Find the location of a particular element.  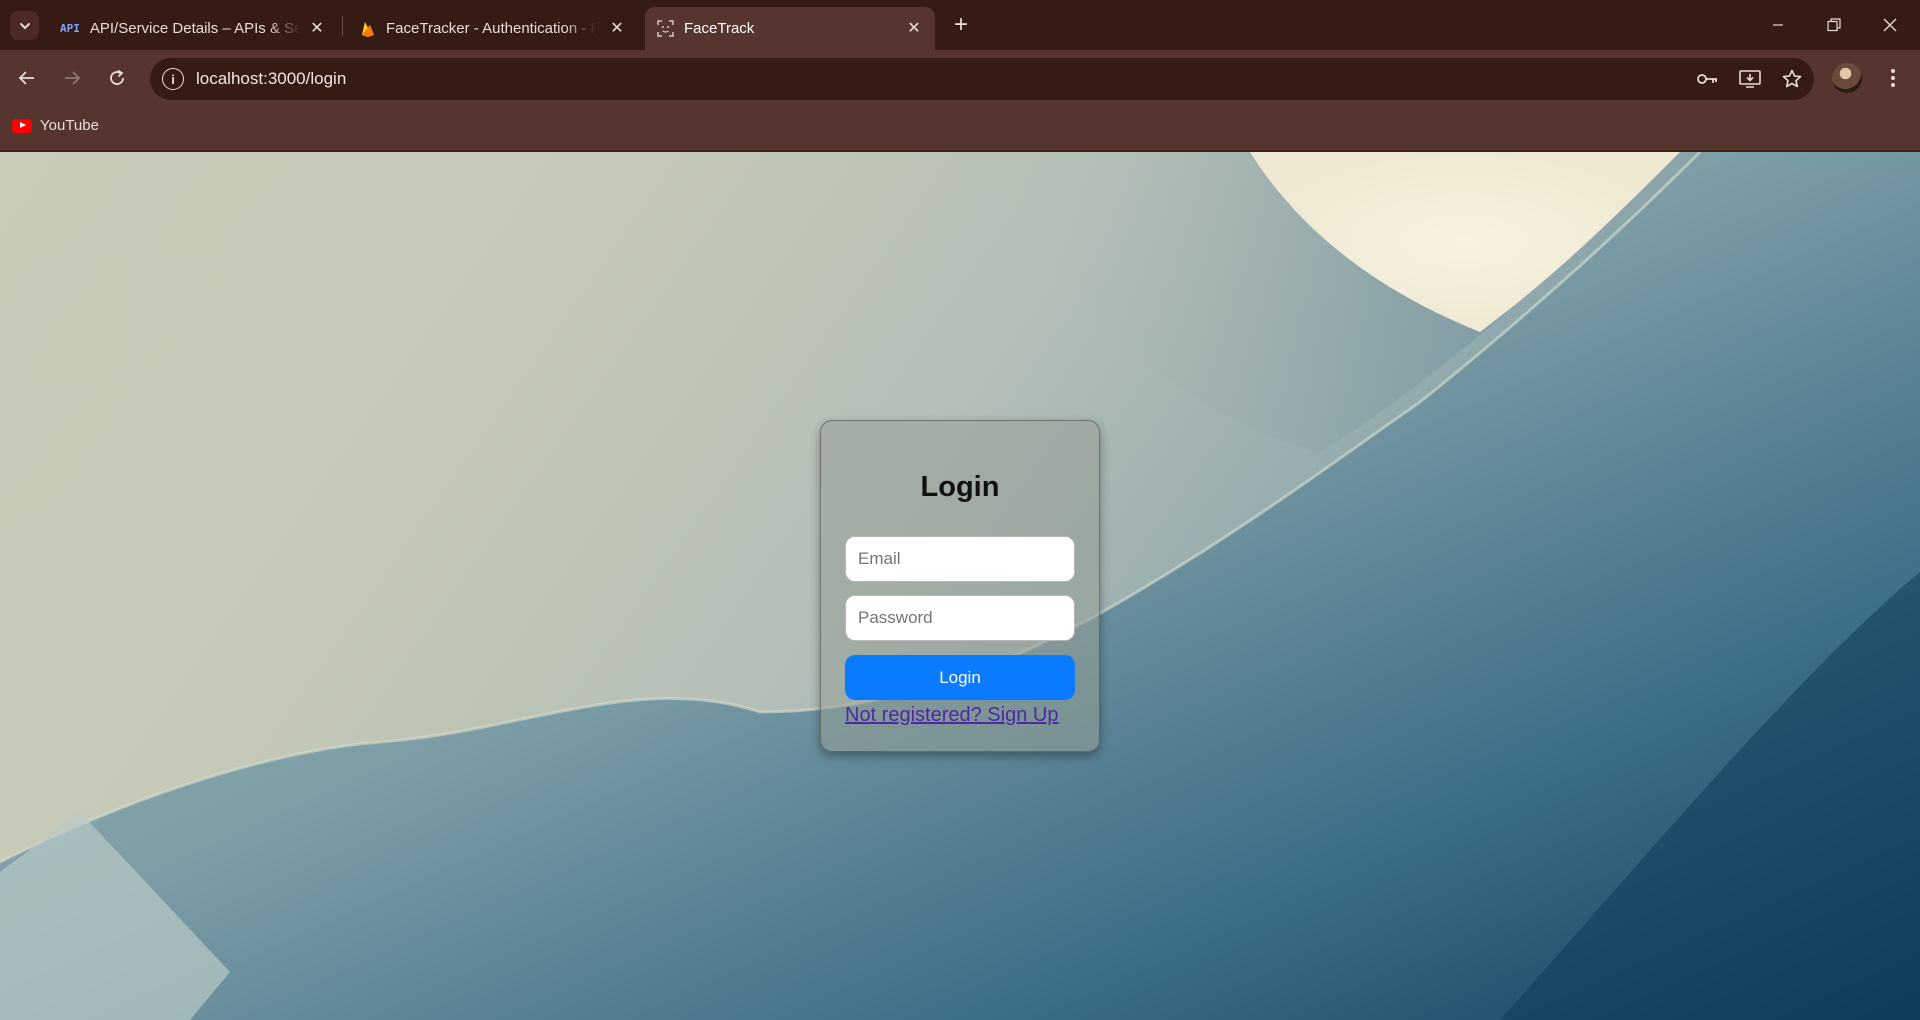

bookmark-label: YouTube is located at coordinates (69, 125).